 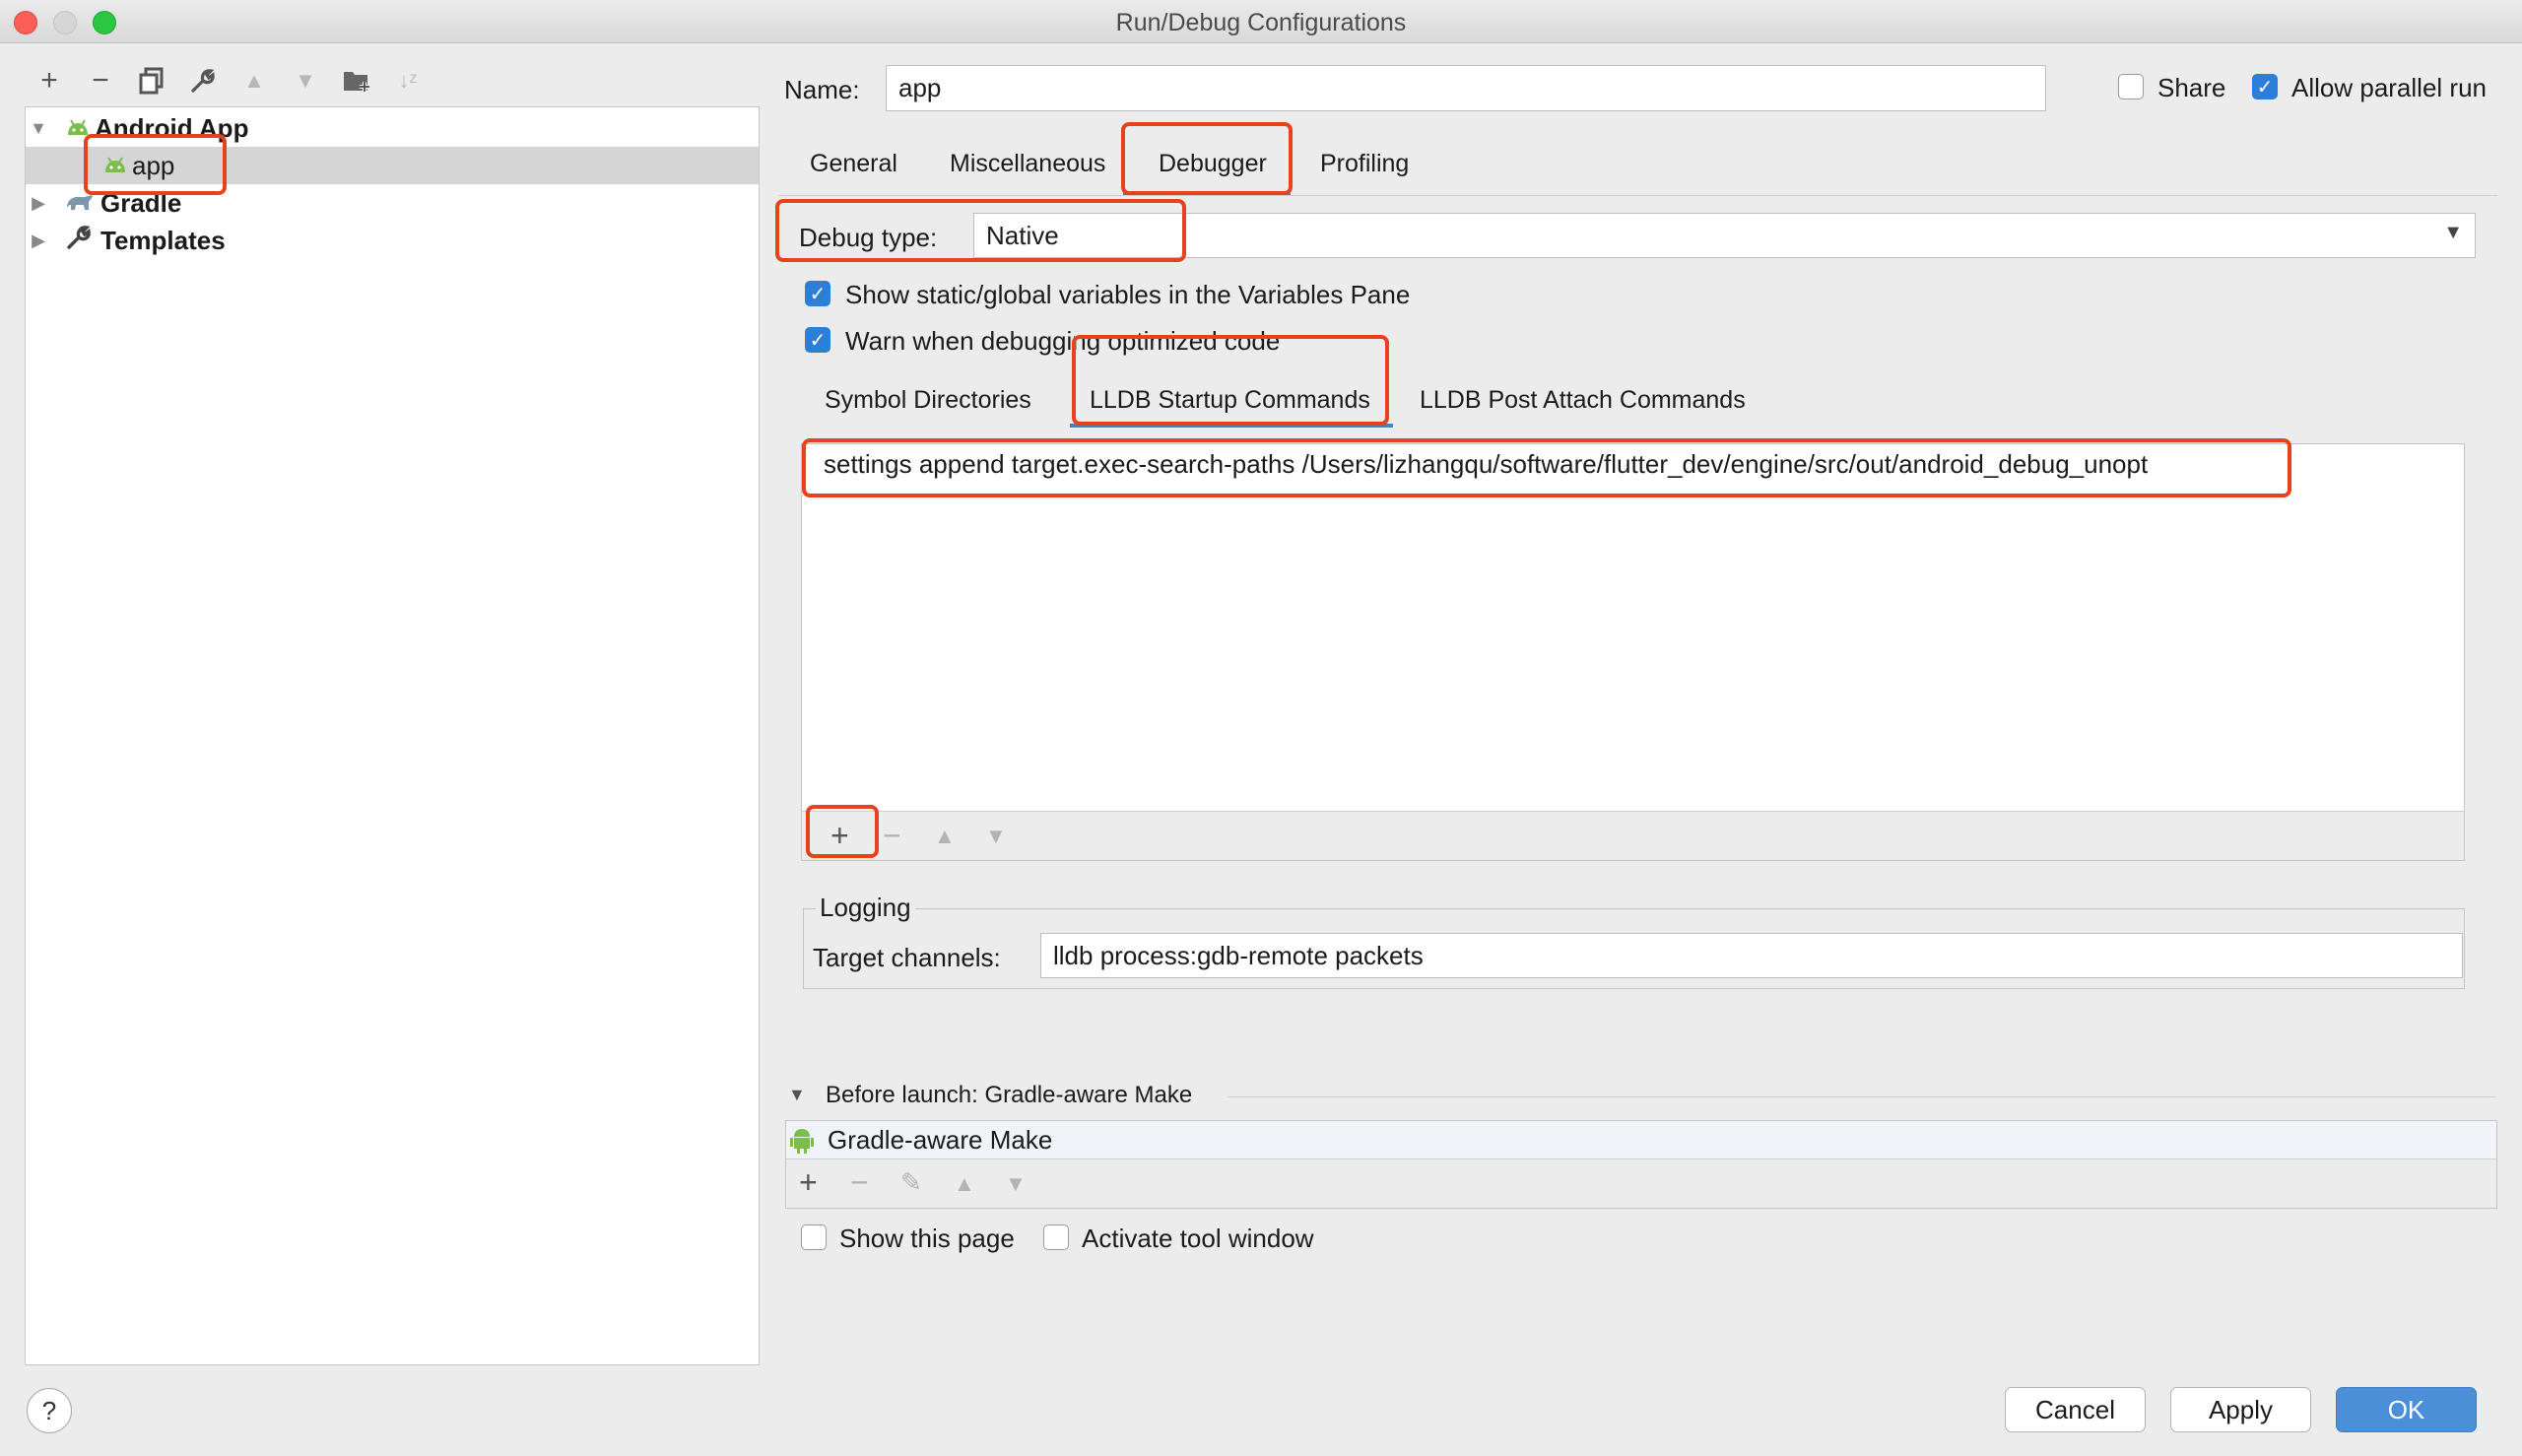 What do you see at coordinates (2453, 232) in the screenshot?
I see `chevron-down-icon: ▼` at bounding box center [2453, 232].